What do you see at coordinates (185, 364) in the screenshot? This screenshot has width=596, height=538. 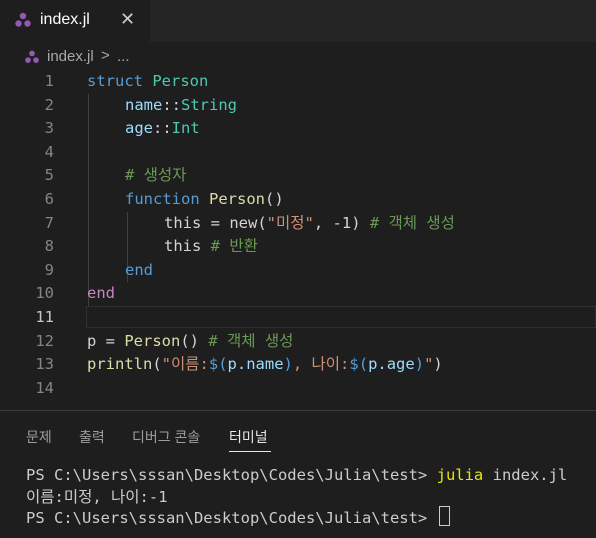 I see `string: "이름:` at bounding box center [185, 364].